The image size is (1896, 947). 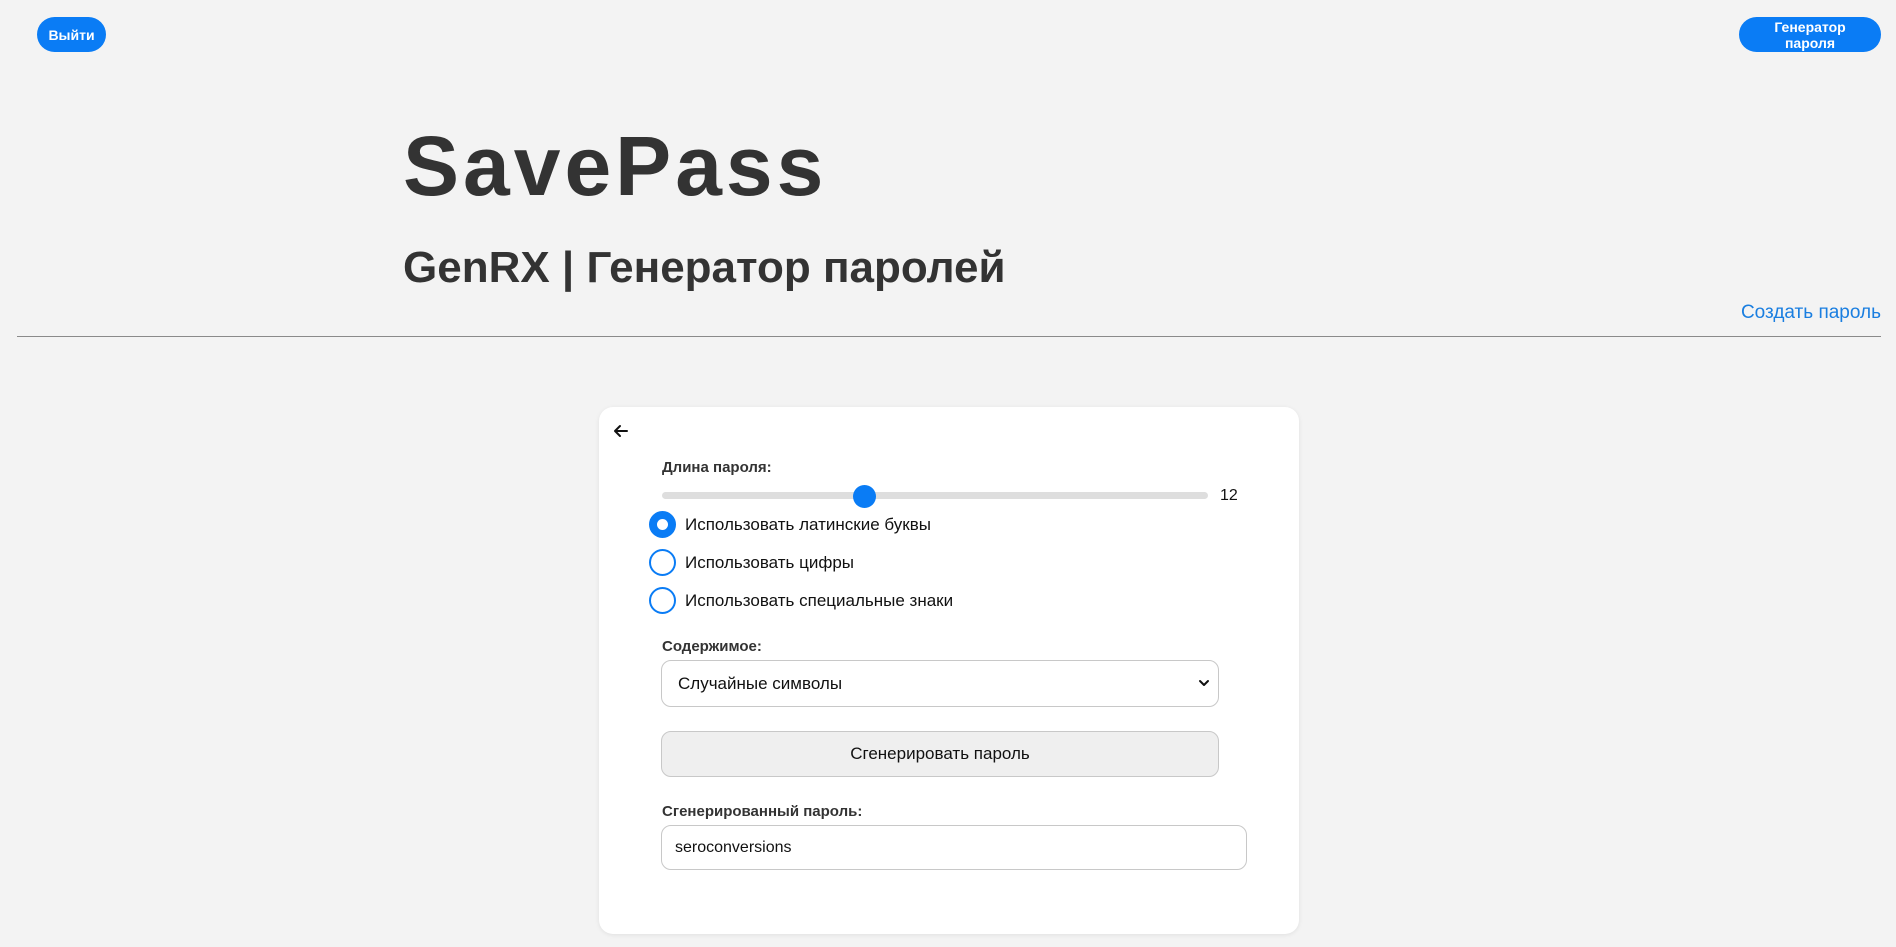 I want to click on option-latin: Использовать латинские буквы, so click(x=790, y=524).